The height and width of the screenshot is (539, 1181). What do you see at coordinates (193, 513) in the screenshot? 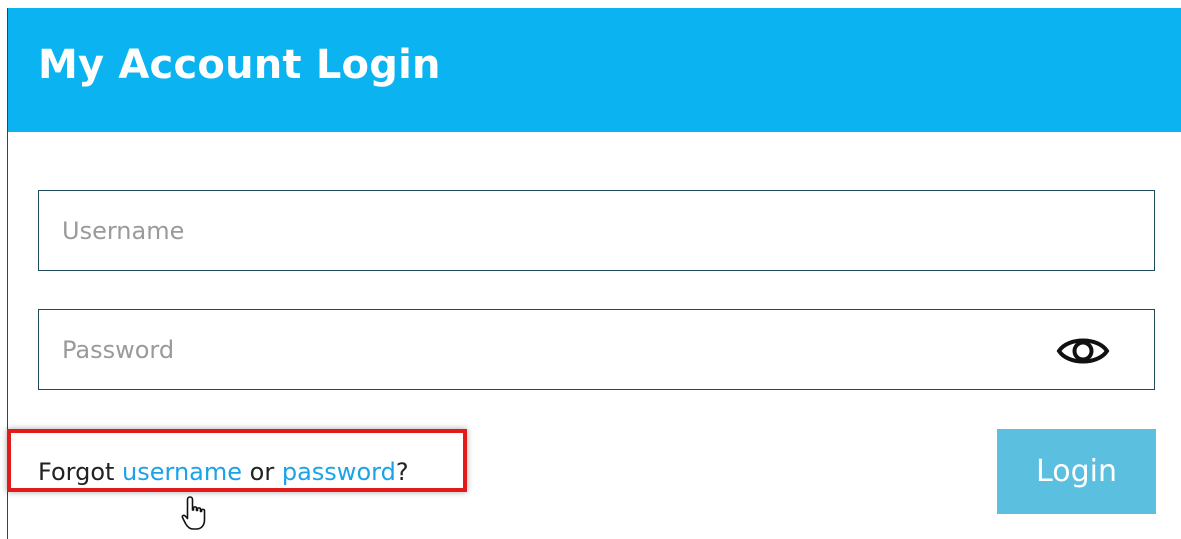
I see `hand-cursor-icon` at bounding box center [193, 513].